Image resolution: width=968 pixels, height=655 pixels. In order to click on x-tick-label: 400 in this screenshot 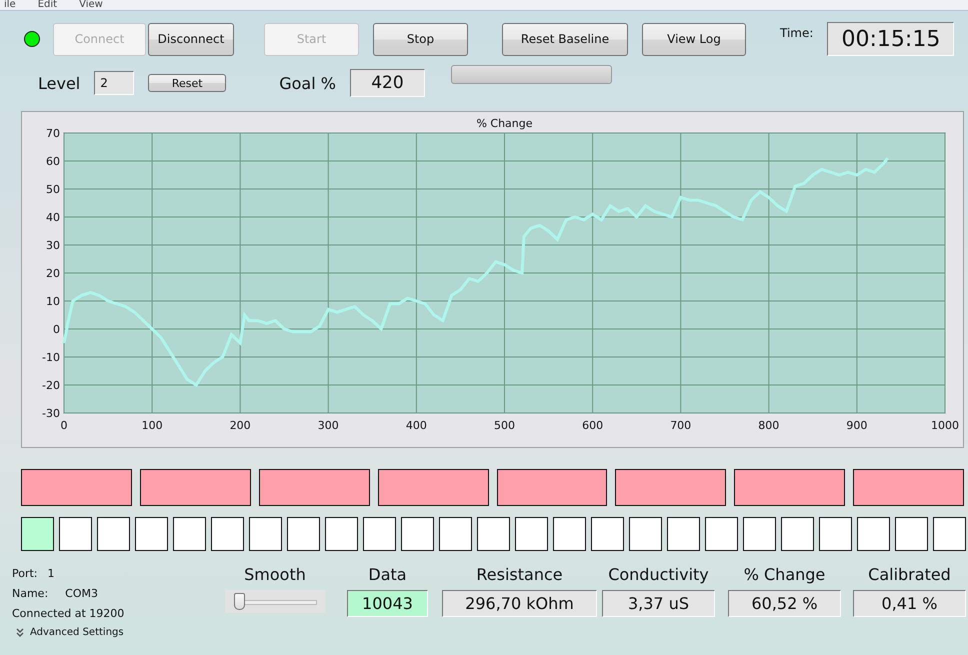, I will do `click(416, 425)`.